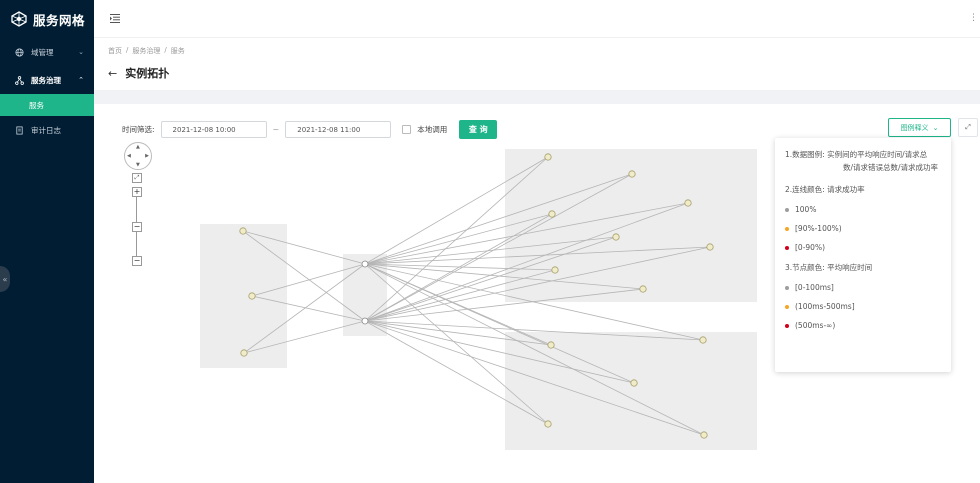 Image resolution: width=980 pixels, height=483 pixels. I want to click on pan-down-icon: ▼, so click(138, 165).